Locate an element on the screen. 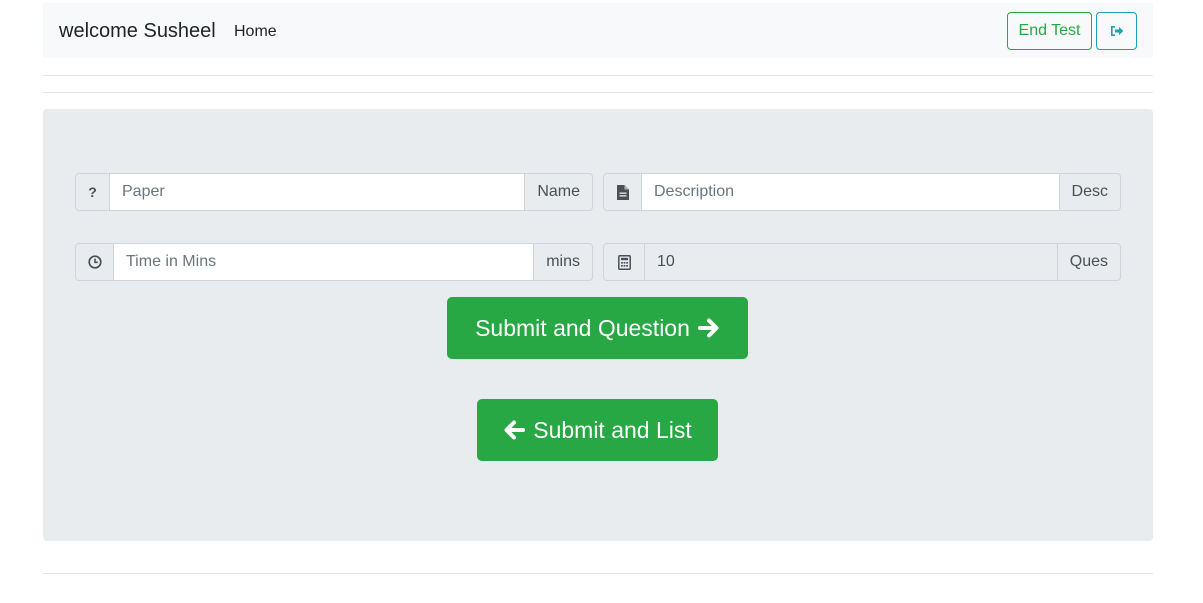 This screenshot has height=603, width=1203. end-test-button: End Test is located at coordinates (1049, 31).